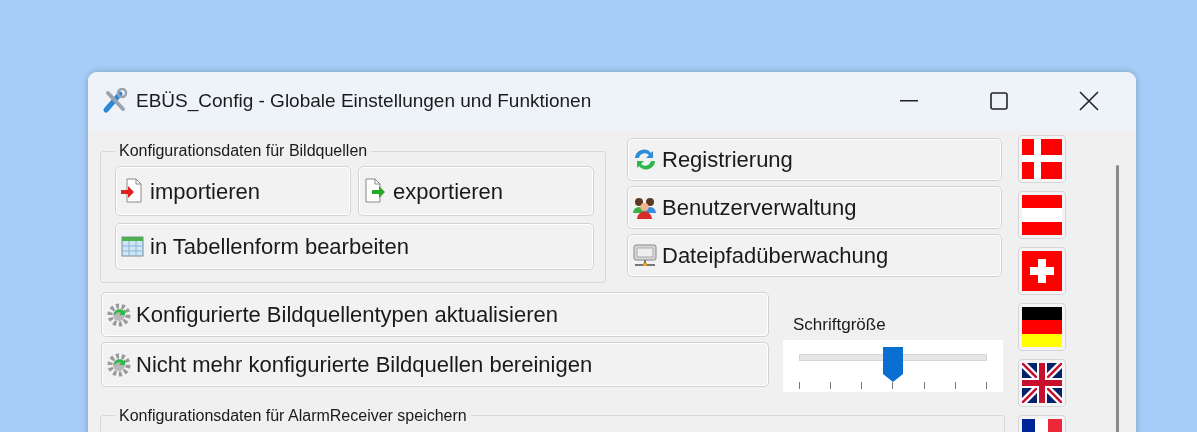 The image size is (1197, 432). I want to click on action-button: Registrierung, so click(814, 159).